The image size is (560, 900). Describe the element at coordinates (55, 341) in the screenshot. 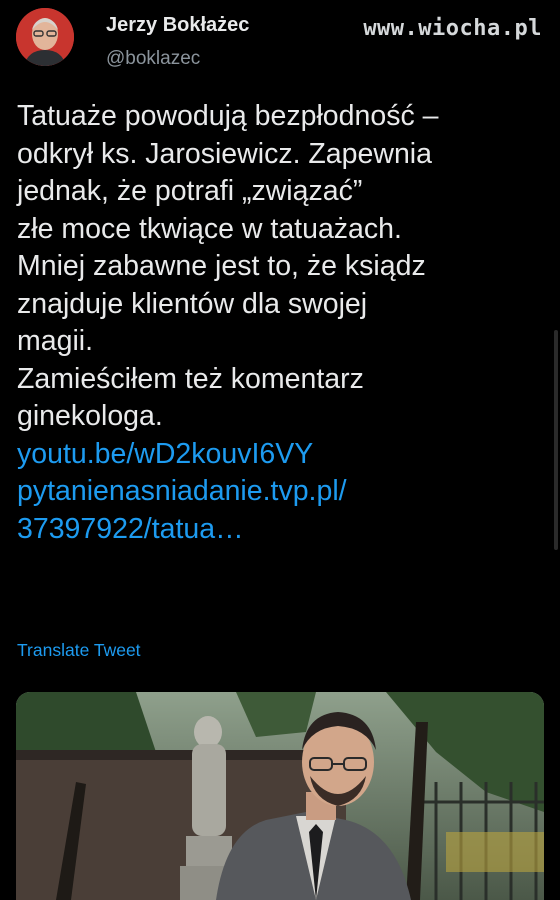

I see `tweet-line: magii.` at that location.